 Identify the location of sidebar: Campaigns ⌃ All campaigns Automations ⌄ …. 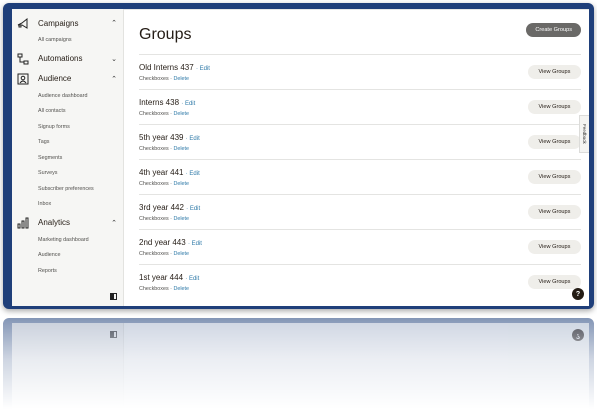
(68, 157).